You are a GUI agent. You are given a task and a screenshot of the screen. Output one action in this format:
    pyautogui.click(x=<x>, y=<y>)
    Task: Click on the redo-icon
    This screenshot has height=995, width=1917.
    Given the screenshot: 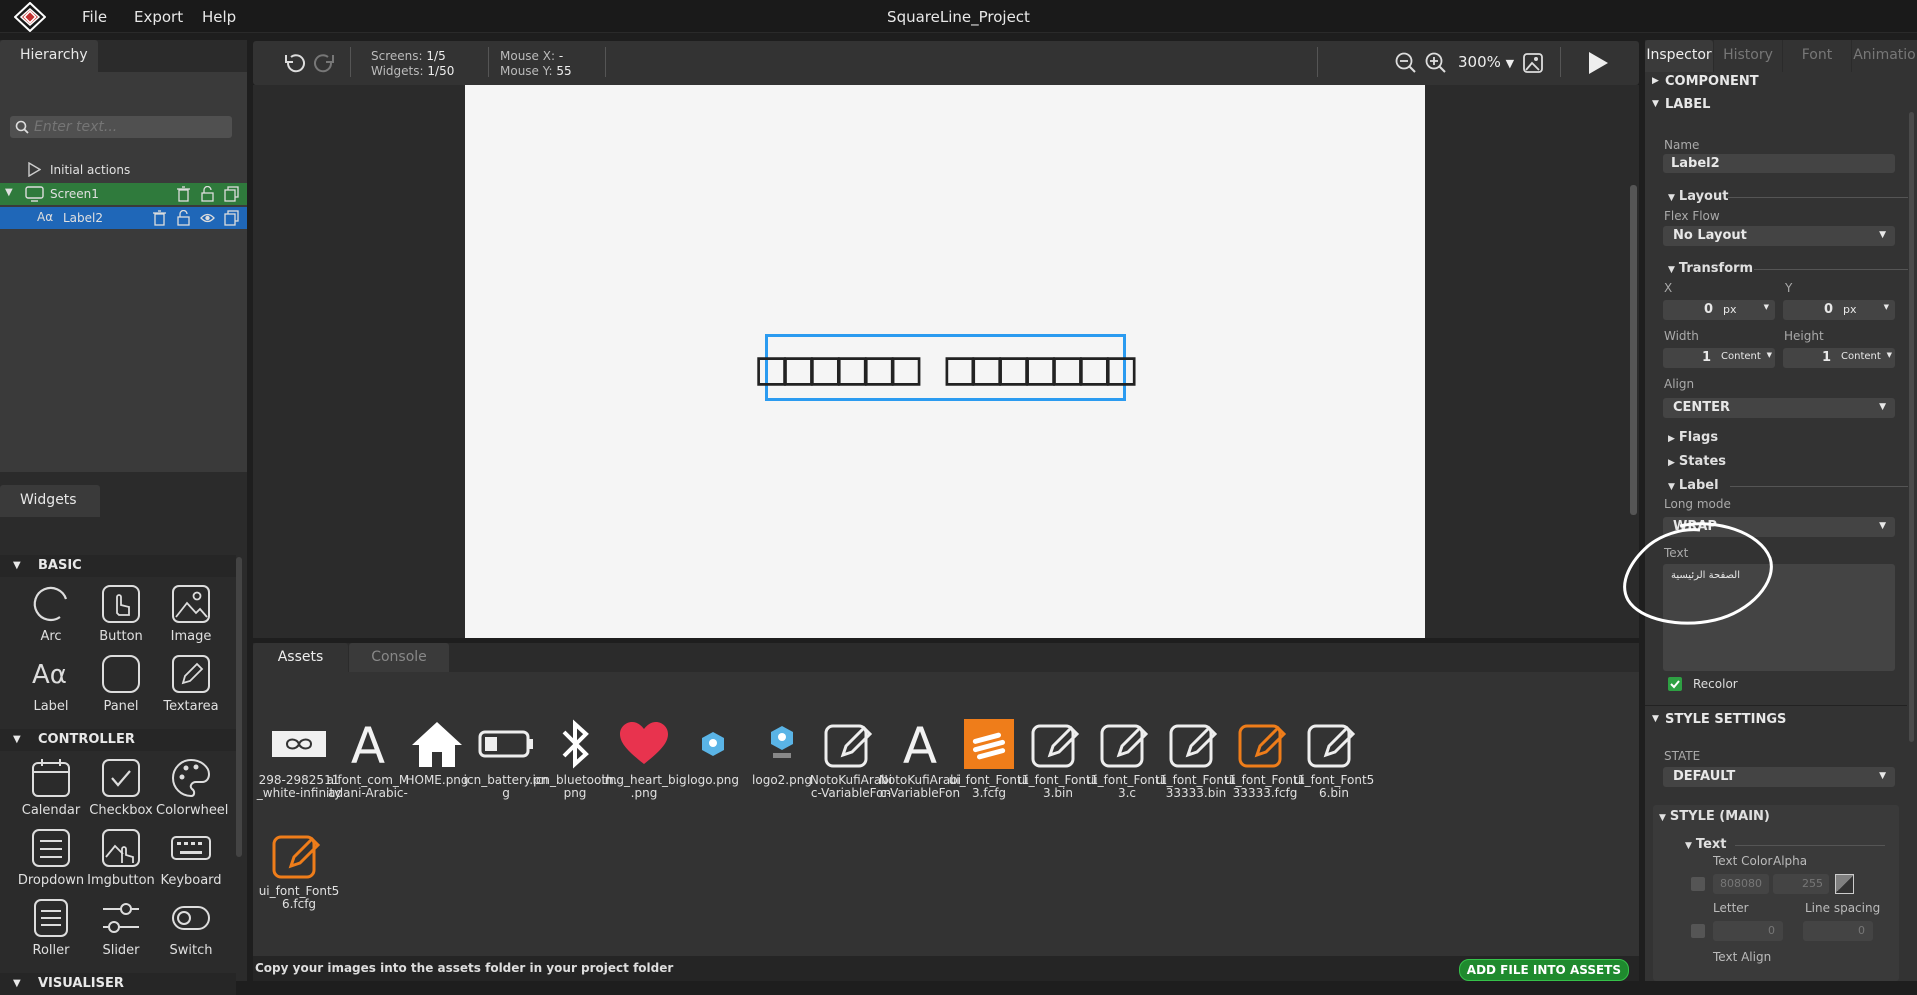 What is the action you would take?
    pyautogui.click(x=325, y=63)
    